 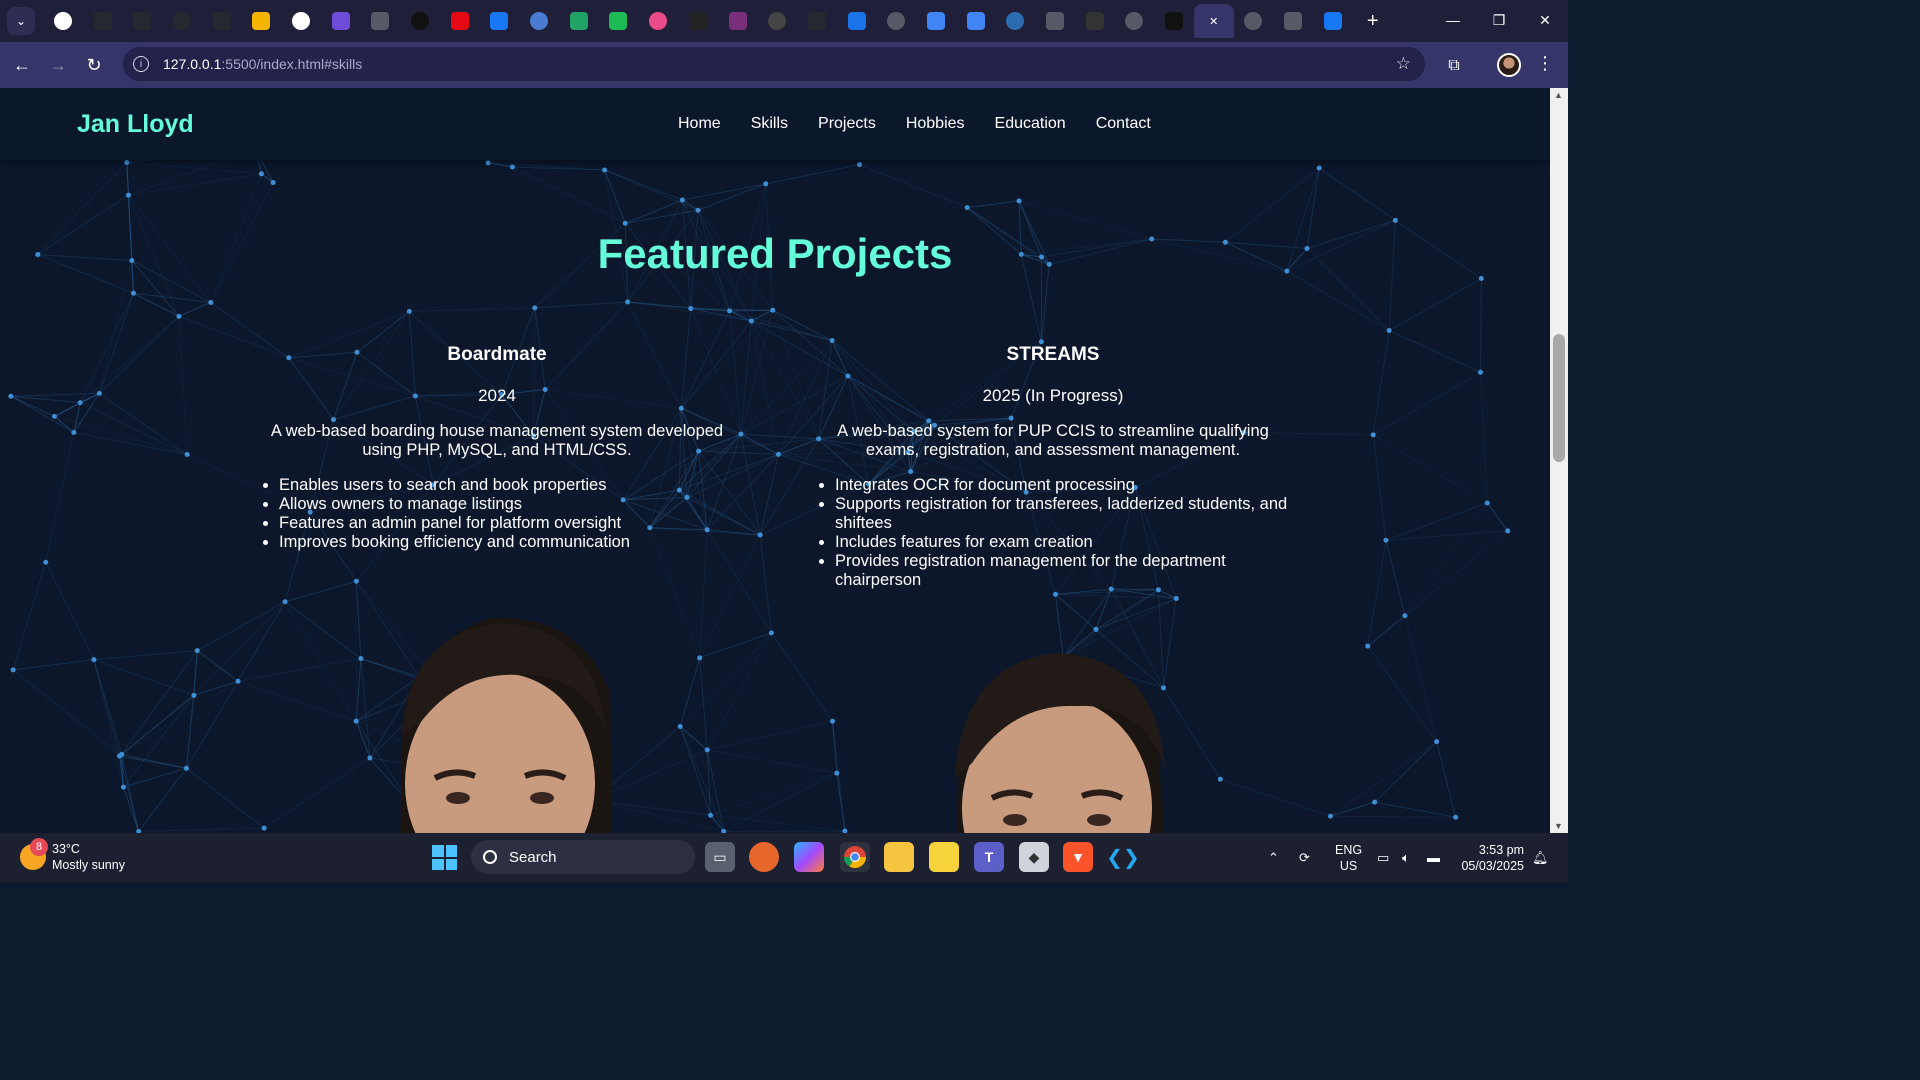 What do you see at coordinates (1034, 857) in the screenshot?
I see `roblox-icon: ◆` at bounding box center [1034, 857].